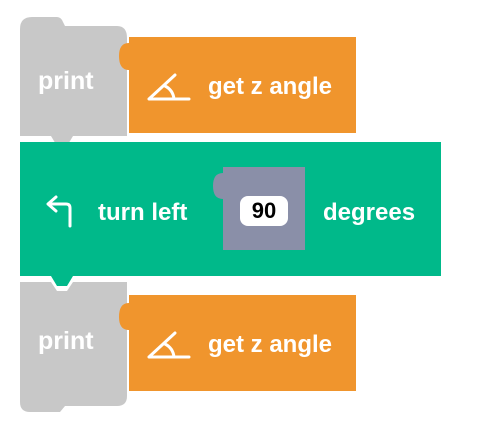 Image resolution: width=477 pixels, height=428 pixels. What do you see at coordinates (59, 211) in the screenshot?
I see `turn-left-arrow-icon` at bounding box center [59, 211].